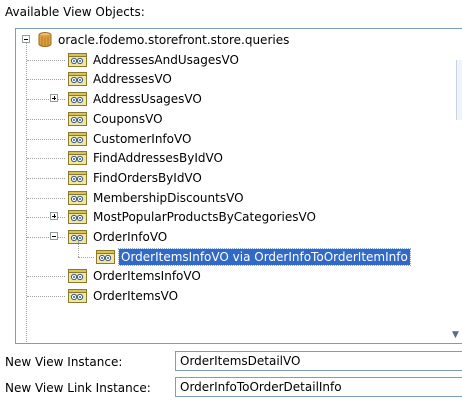 This screenshot has height=402, width=462. I want to click on view-link-instance-label: New View Link Instance:, so click(78, 388).